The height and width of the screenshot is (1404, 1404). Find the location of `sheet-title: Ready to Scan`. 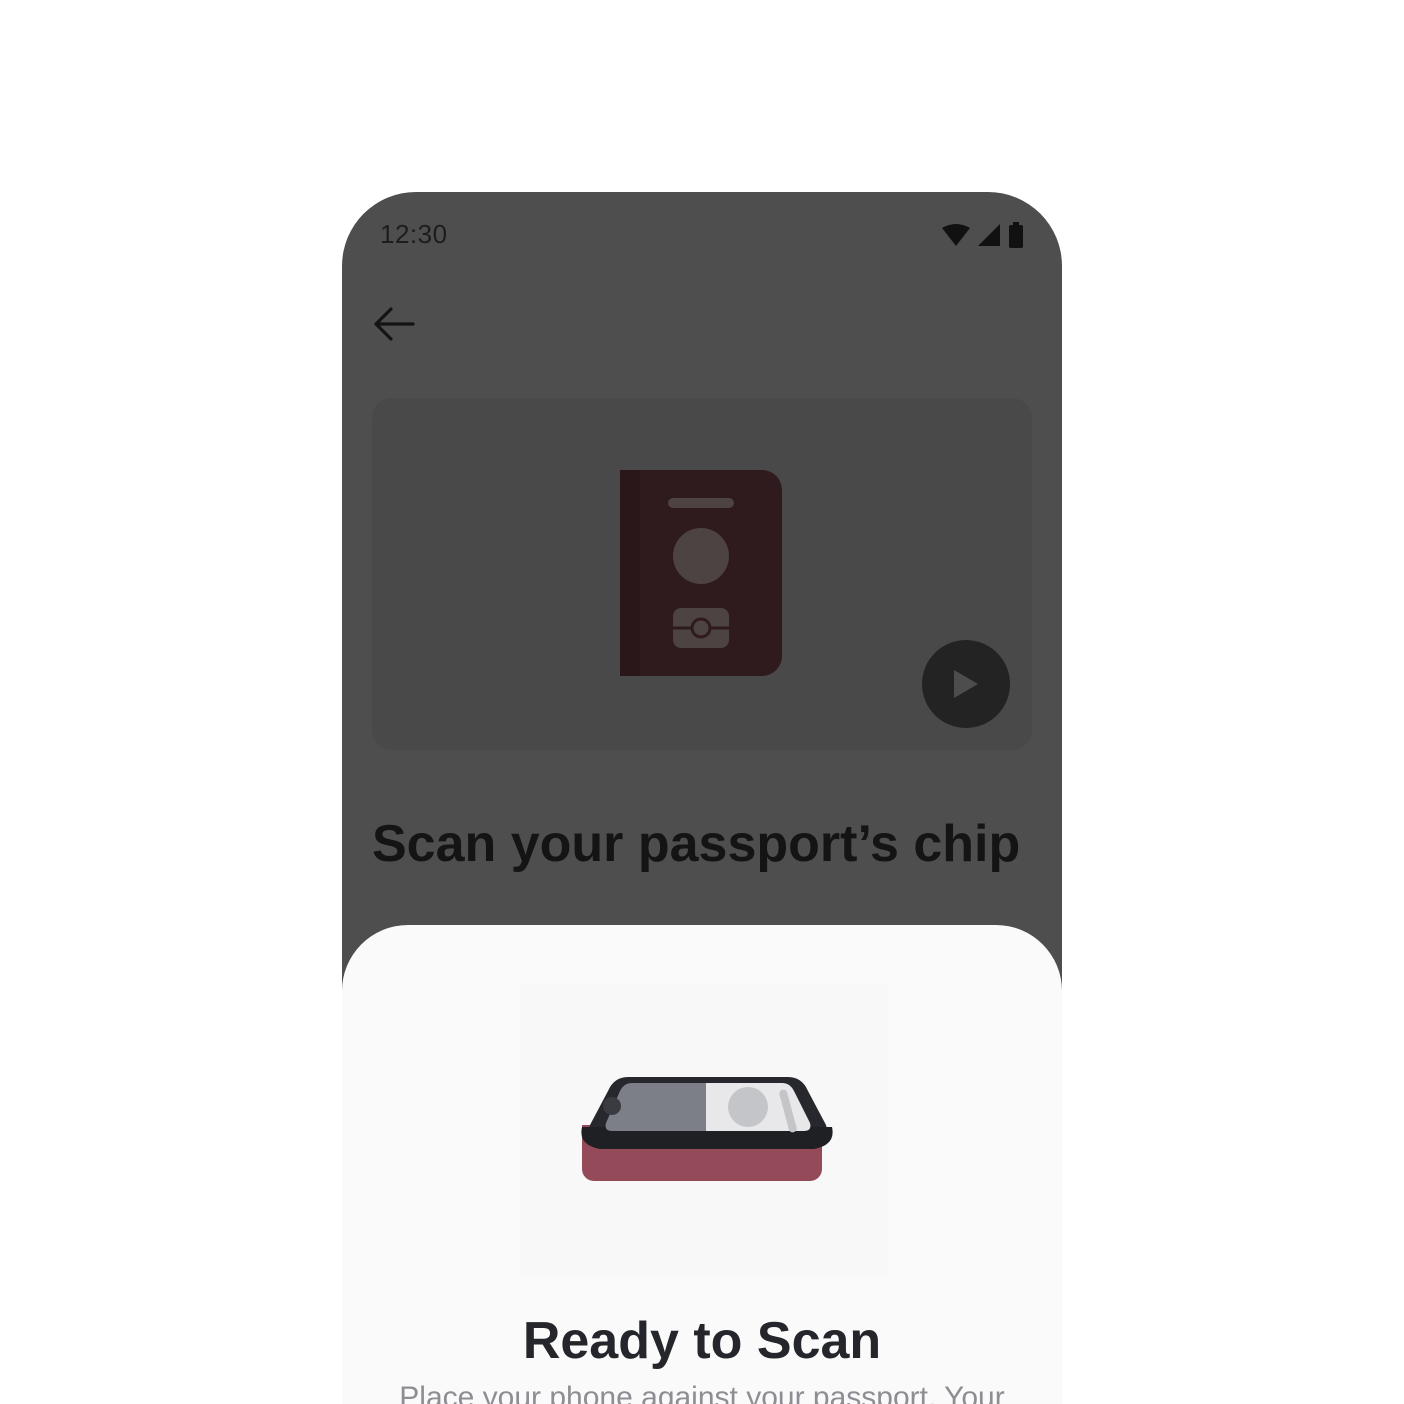

sheet-title: Ready to Scan is located at coordinates (702, 1341).